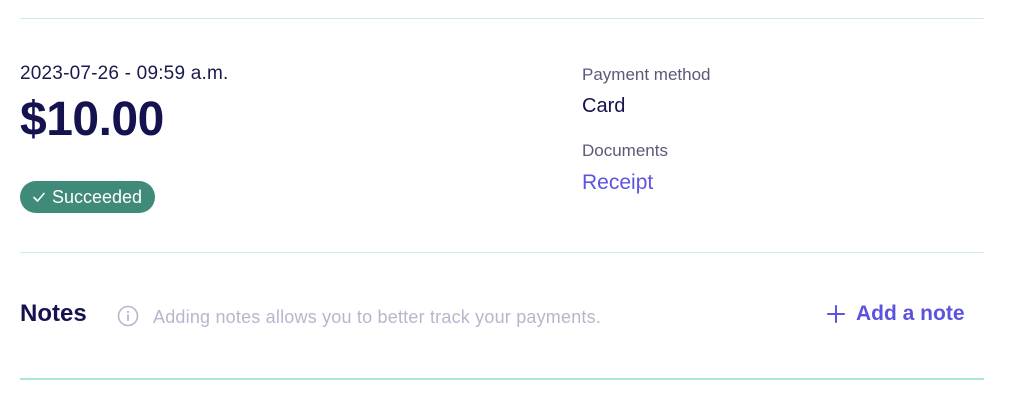 The width and height of the screenshot is (1016, 408). What do you see at coordinates (92, 119) in the screenshot?
I see `payment-amount: $10.00` at bounding box center [92, 119].